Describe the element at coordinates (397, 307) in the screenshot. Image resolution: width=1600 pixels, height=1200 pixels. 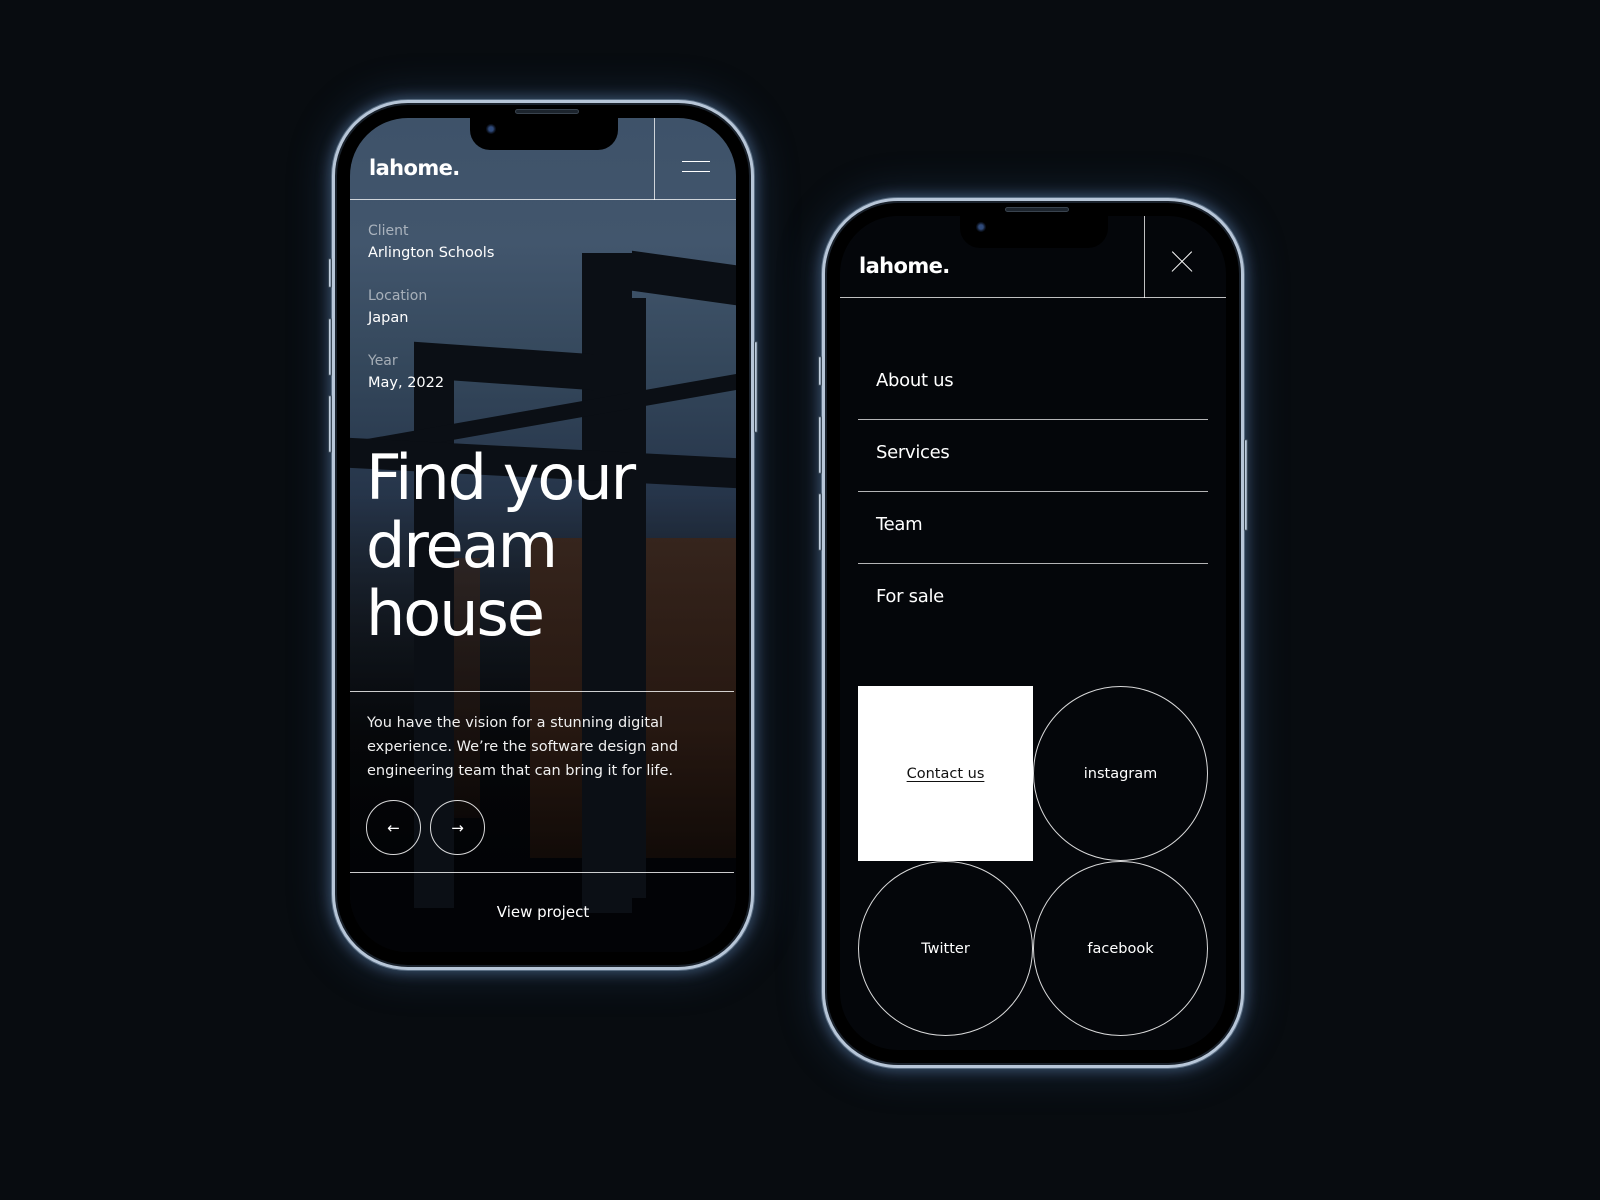
I see `meta-location: Location Japan` at that location.